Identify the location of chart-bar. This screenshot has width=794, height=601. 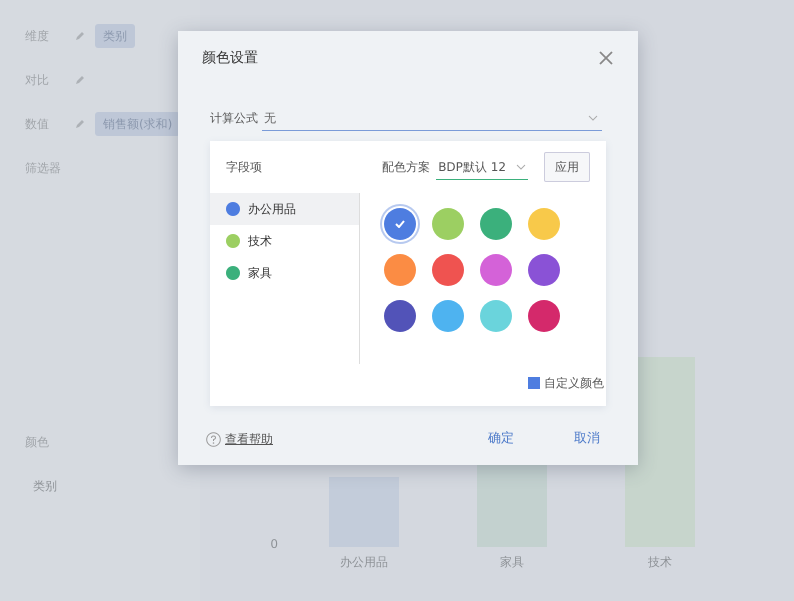
(364, 512).